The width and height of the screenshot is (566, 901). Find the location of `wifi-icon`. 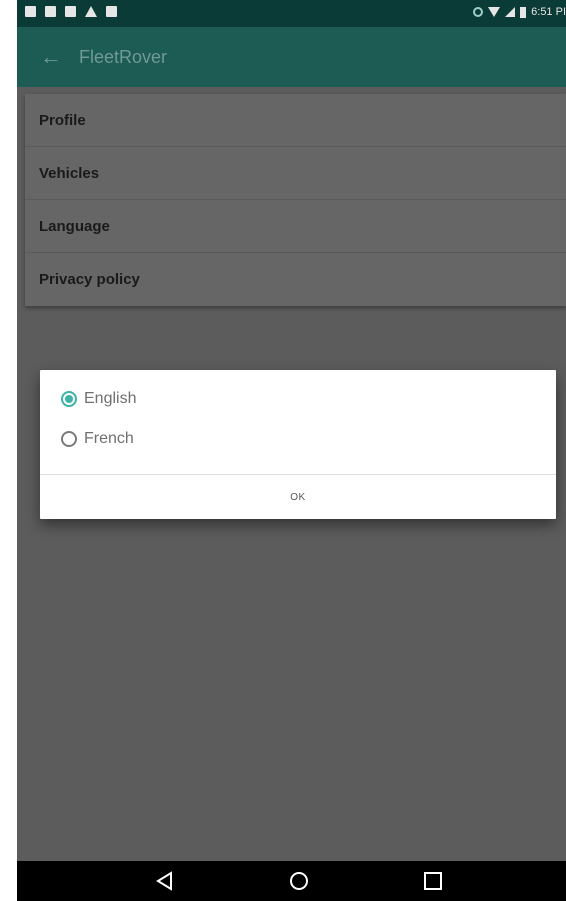

wifi-icon is located at coordinates (494, 12).